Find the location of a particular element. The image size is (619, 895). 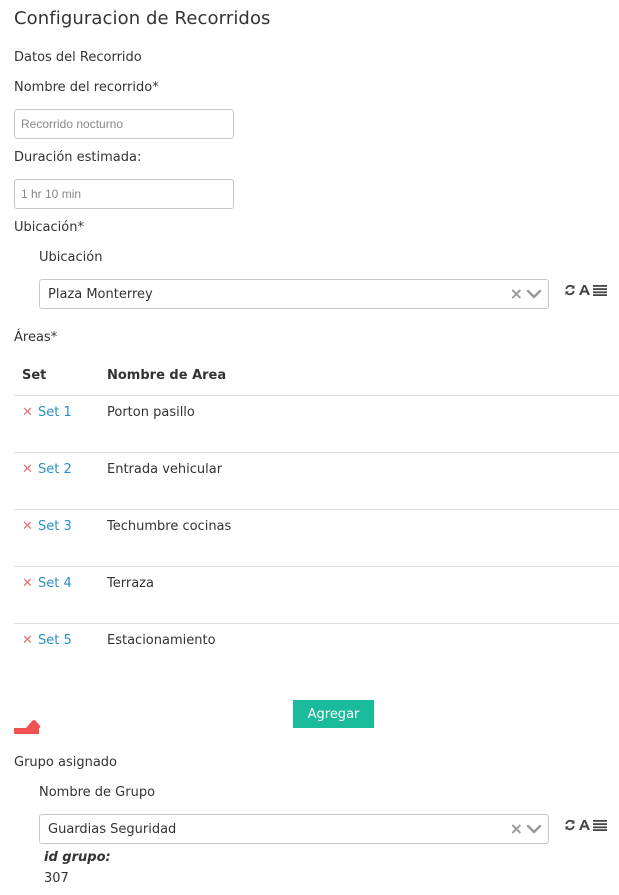

grupo-field-label: Nombre de Grupo is located at coordinates (97, 792).